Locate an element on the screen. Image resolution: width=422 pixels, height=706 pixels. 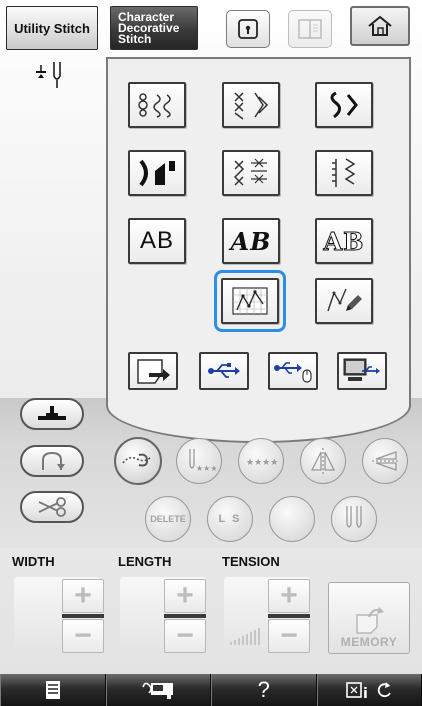
twin-needle-button is located at coordinates (354, 519).